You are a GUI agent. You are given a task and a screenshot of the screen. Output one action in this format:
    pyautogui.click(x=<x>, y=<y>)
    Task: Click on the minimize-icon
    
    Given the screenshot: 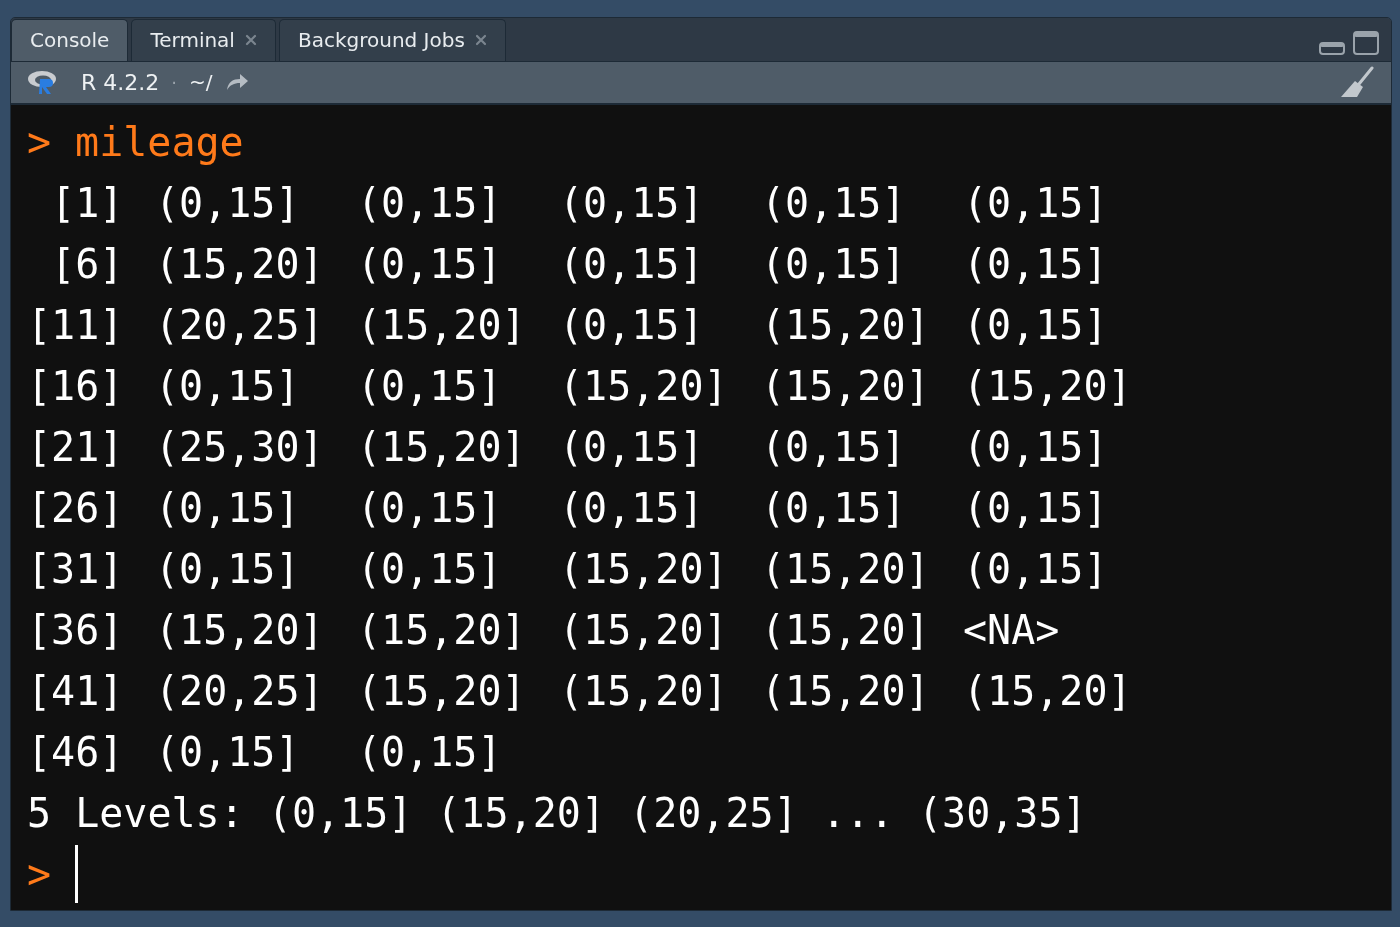 What is the action you would take?
    pyautogui.click(x=1332, y=47)
    